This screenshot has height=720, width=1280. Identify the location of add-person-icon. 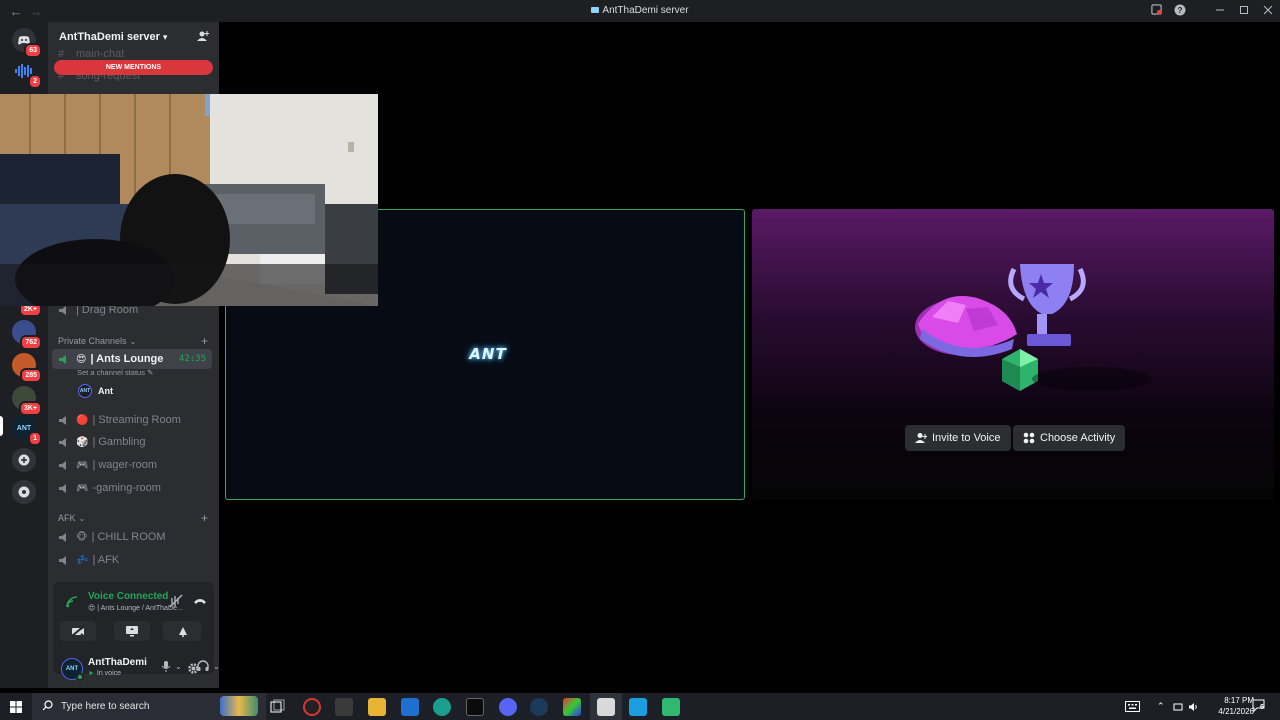
(921, 438).